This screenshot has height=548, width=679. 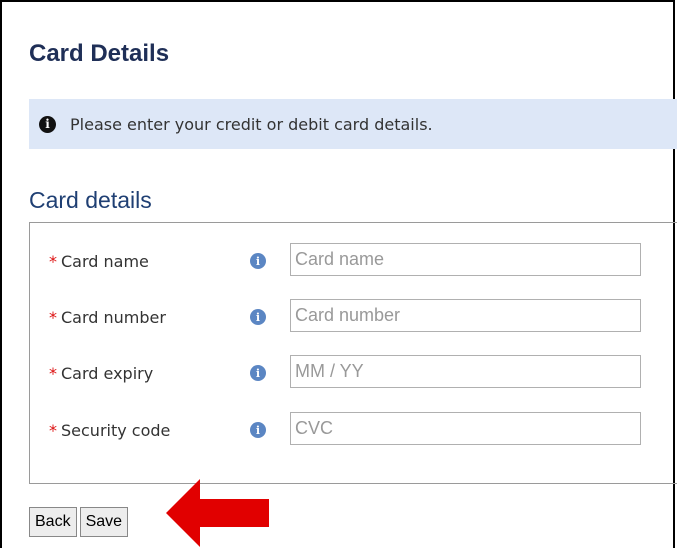 I want to click on security-code-row: * Security code i, so click(x=350, y=430).